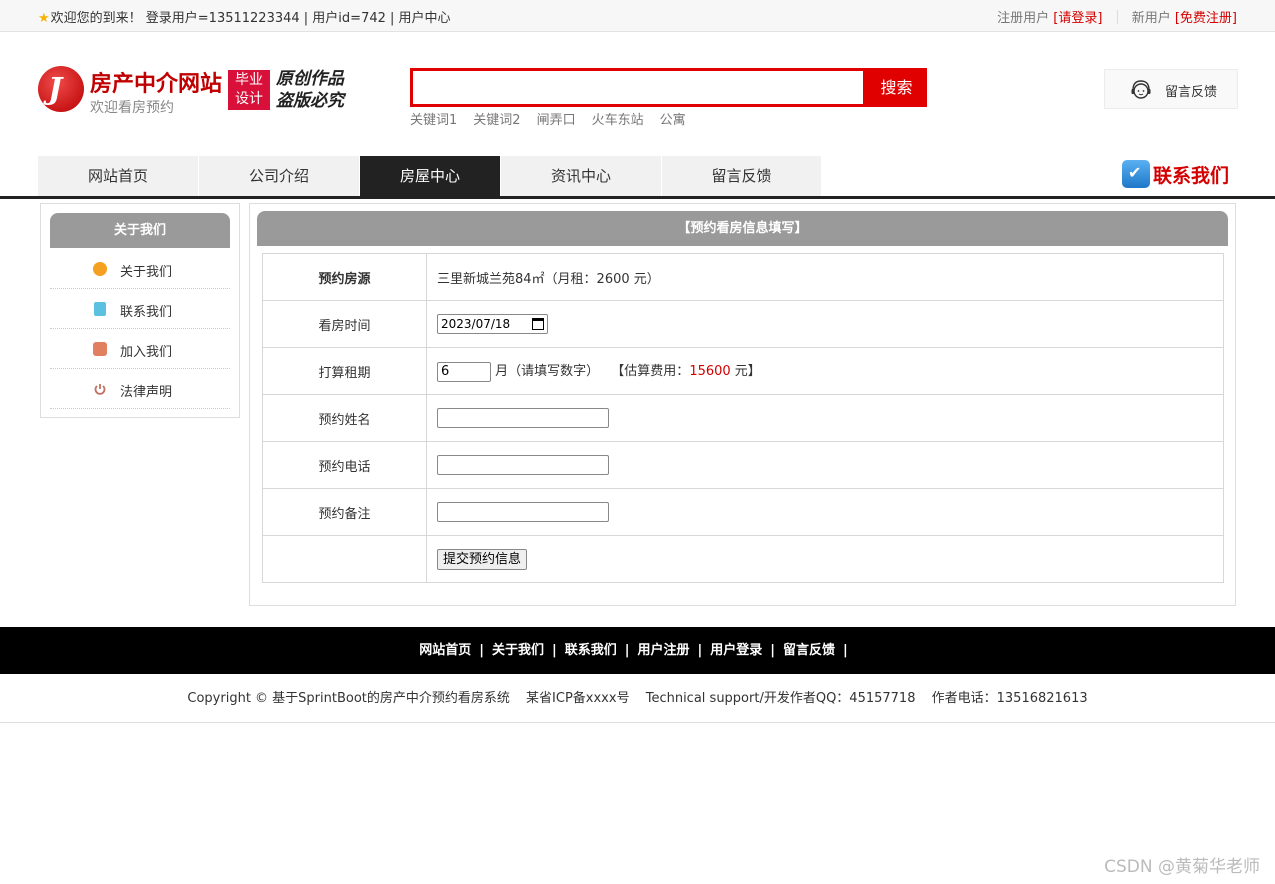 The image size is (1275, 884). Describe the element at coordinates (581, 176) in the screenshot. I see `nav-item-news: 资讯中心` at that location.